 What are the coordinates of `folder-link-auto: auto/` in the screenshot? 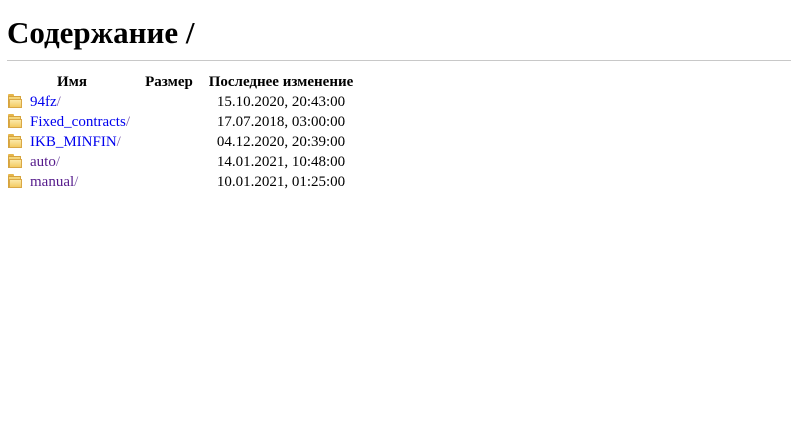 It's located at (45, 162).